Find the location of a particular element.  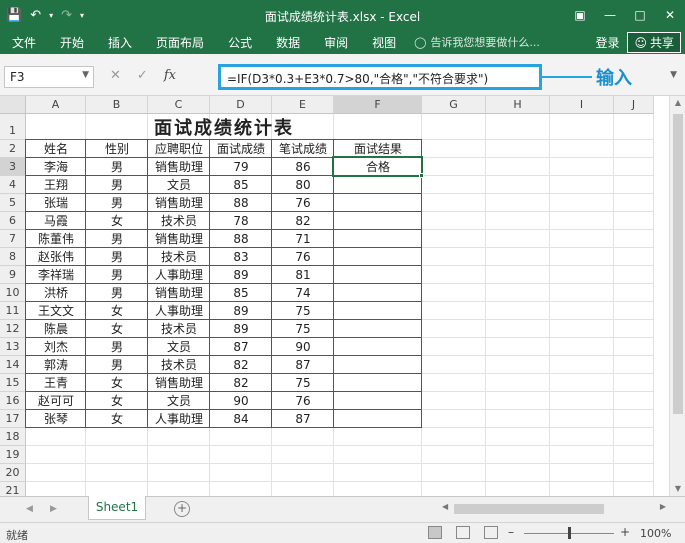

share-button: ☺ 共享 is located at coordinates (654, 42).